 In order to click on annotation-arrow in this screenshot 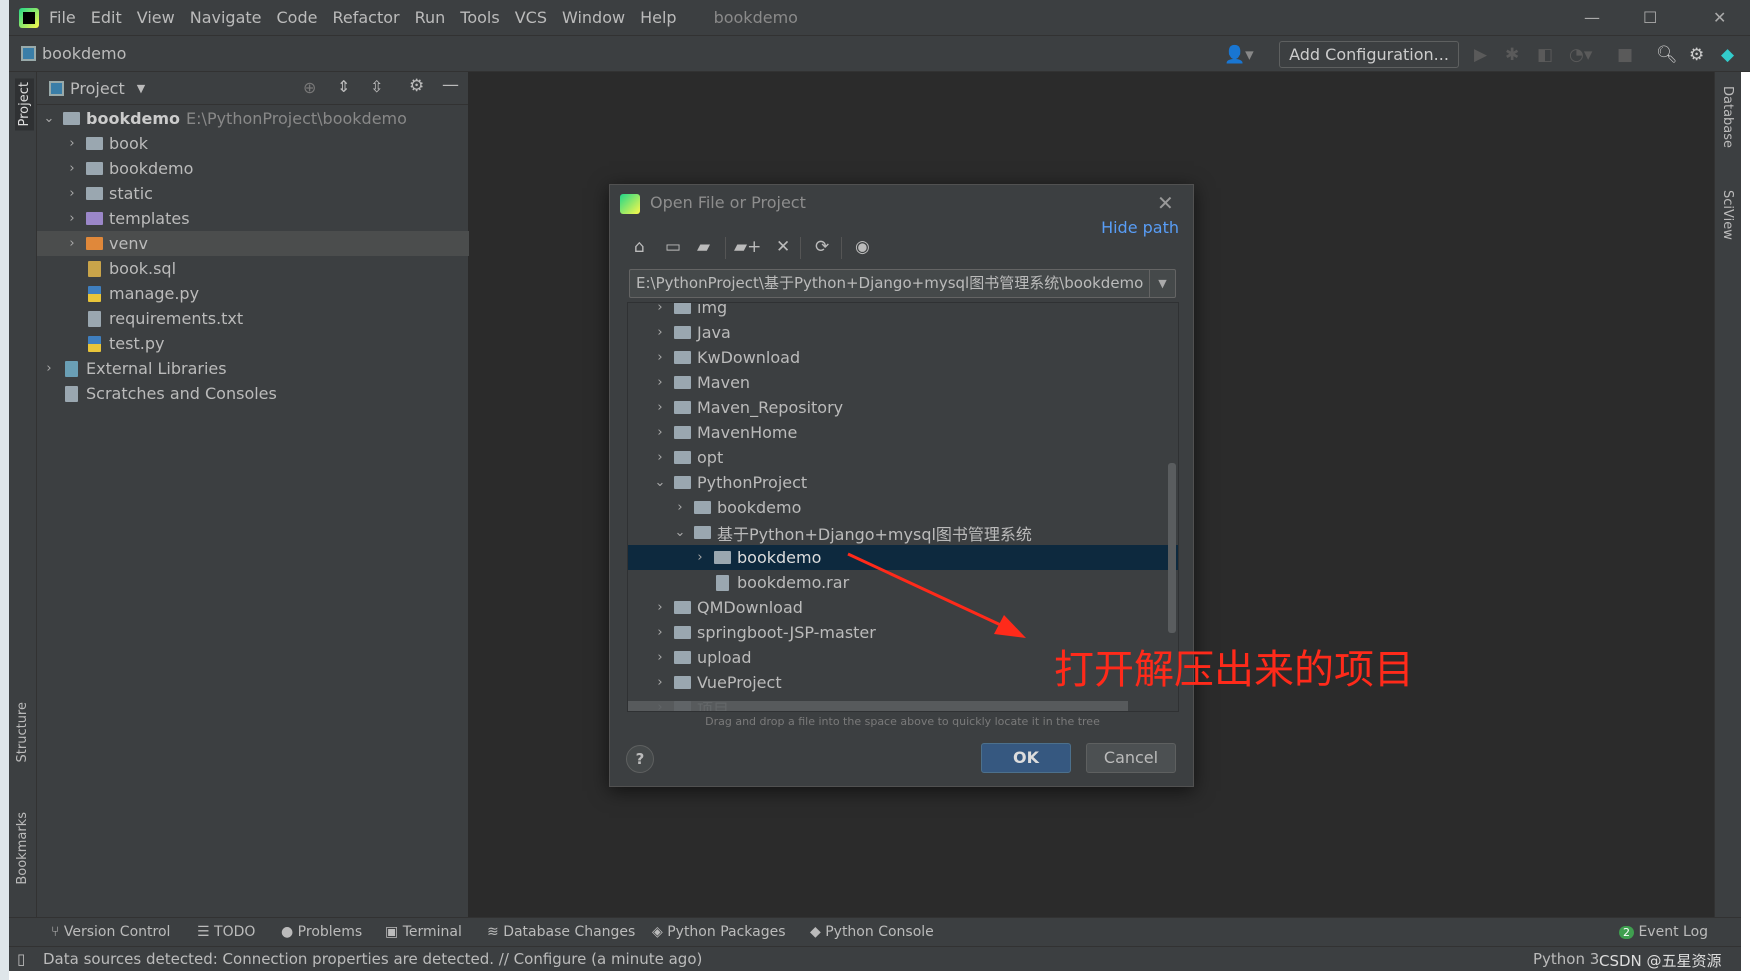, I will do `click(936, 595)`.